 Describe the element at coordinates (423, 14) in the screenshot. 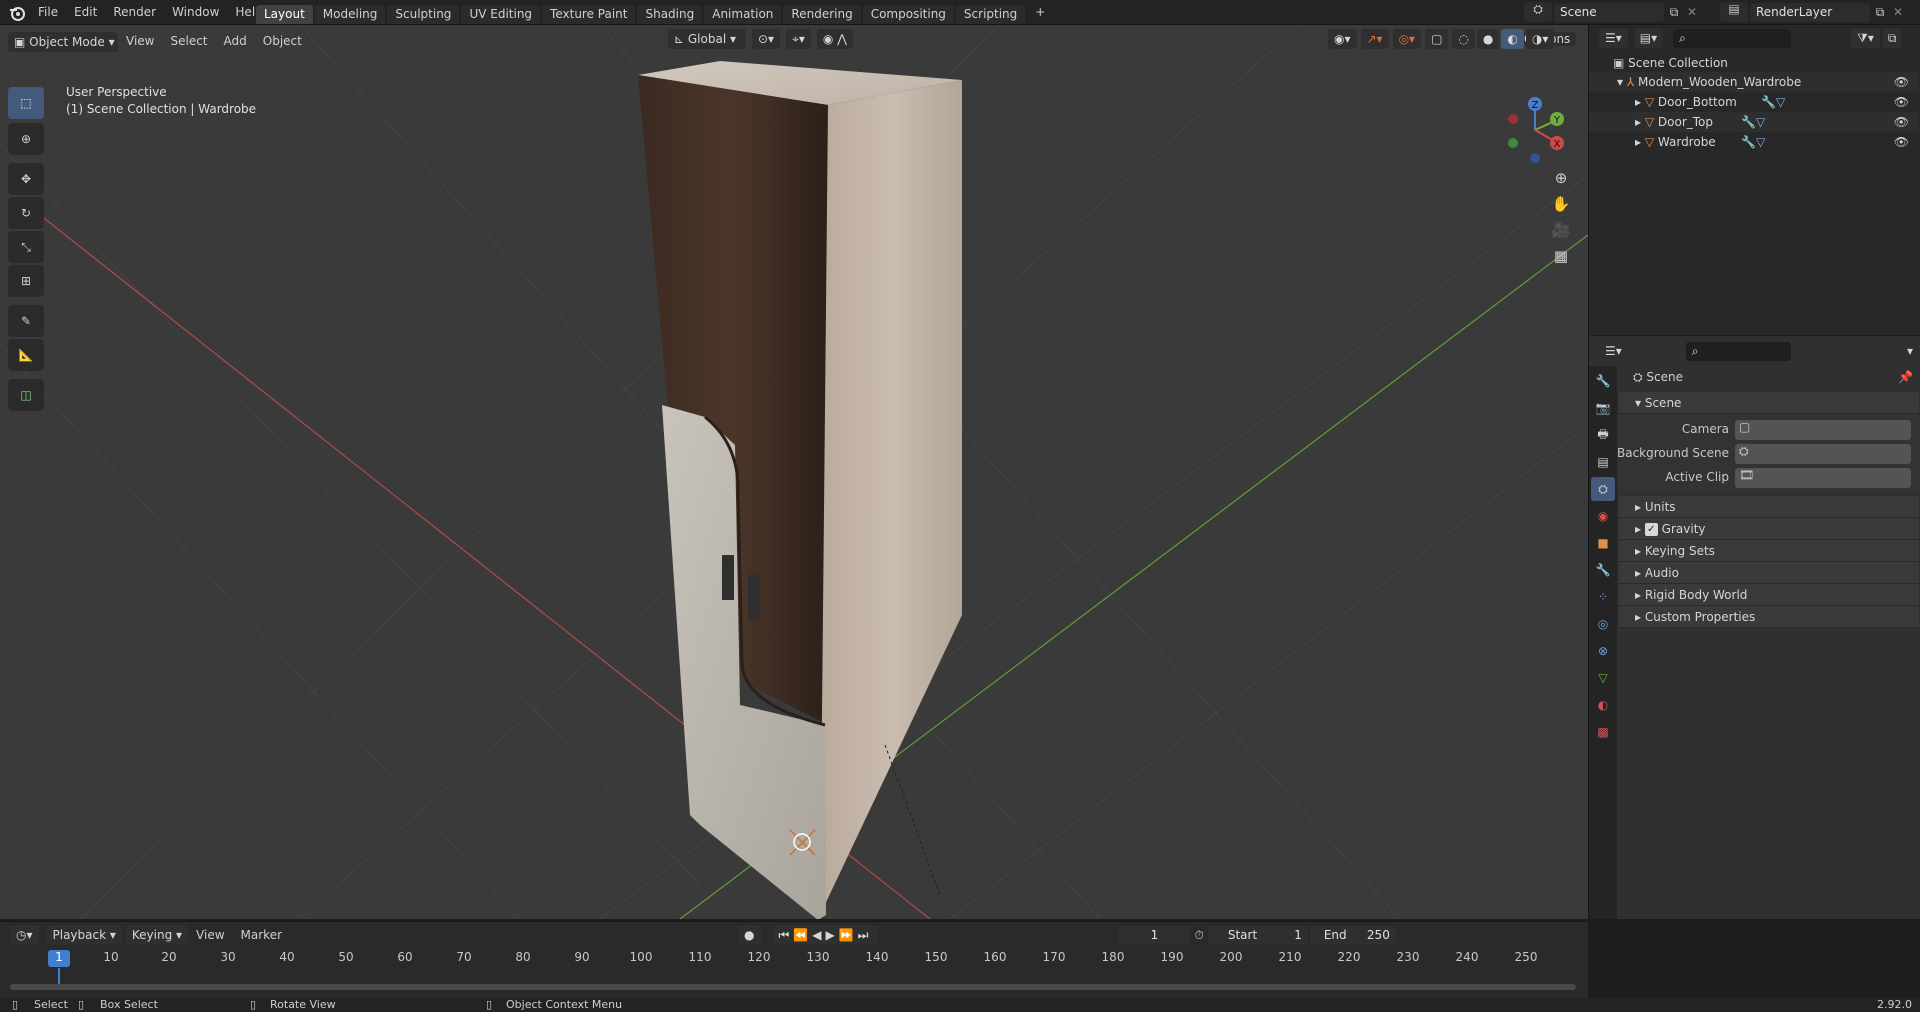

I see `tab-sculpting: Sculpting` at that location.